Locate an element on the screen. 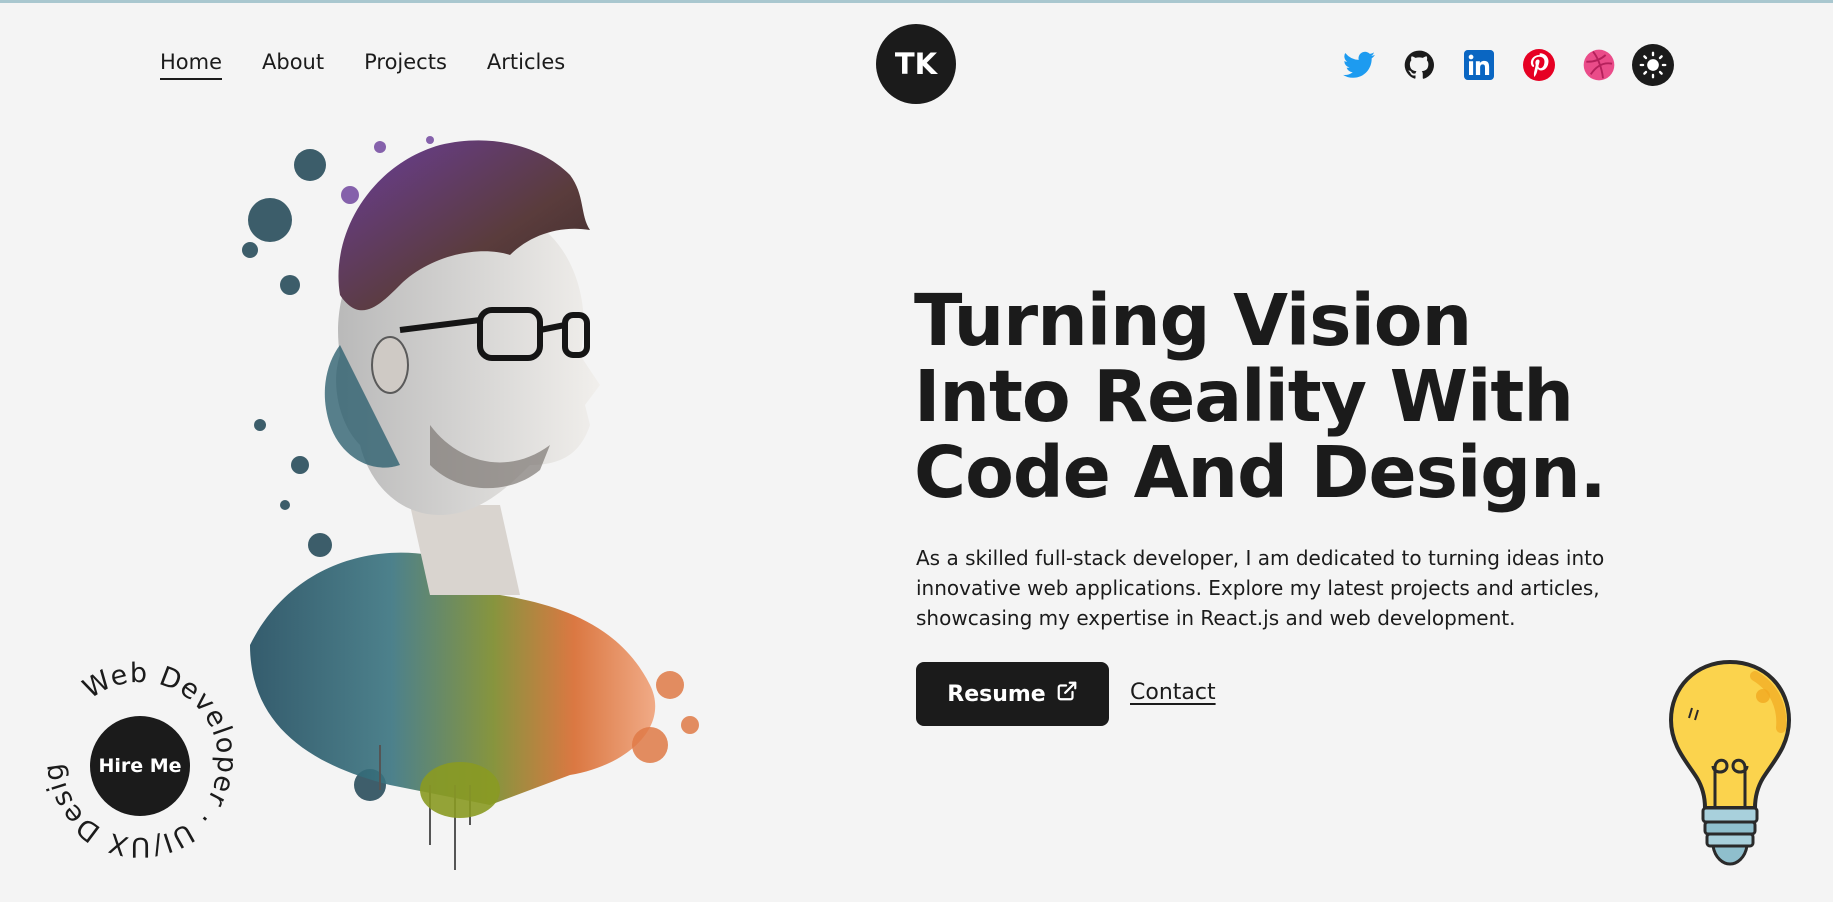 Image resolution: width=1833 pixels, height=902 pixels. nav-projects: Projects is located at coordinates (405, 62).